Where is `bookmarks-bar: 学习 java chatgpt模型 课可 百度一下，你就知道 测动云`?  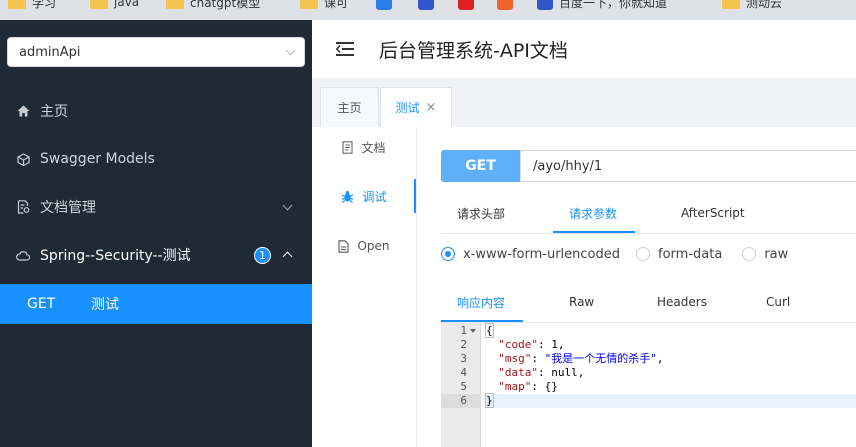
bookmarks-bar: 学习 java chatgpt模型 课可 百度一下，你就知道 测动云 is located at coordinates (428, 10).